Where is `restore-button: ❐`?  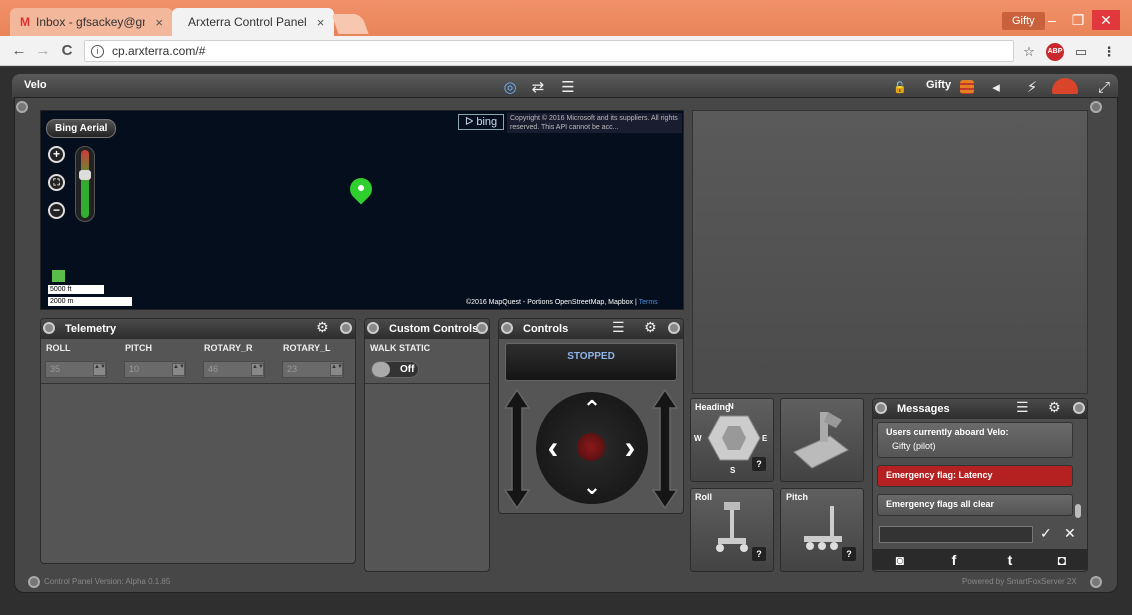
restore-button: ❐ is located at coordinates (1078, 20).